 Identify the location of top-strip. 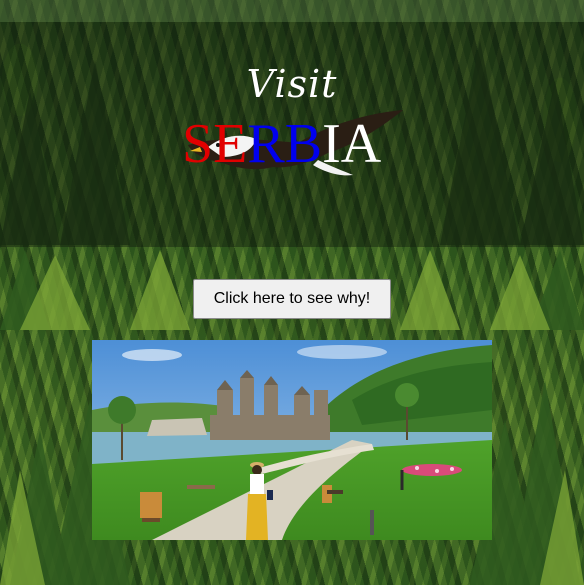
(292, 11).